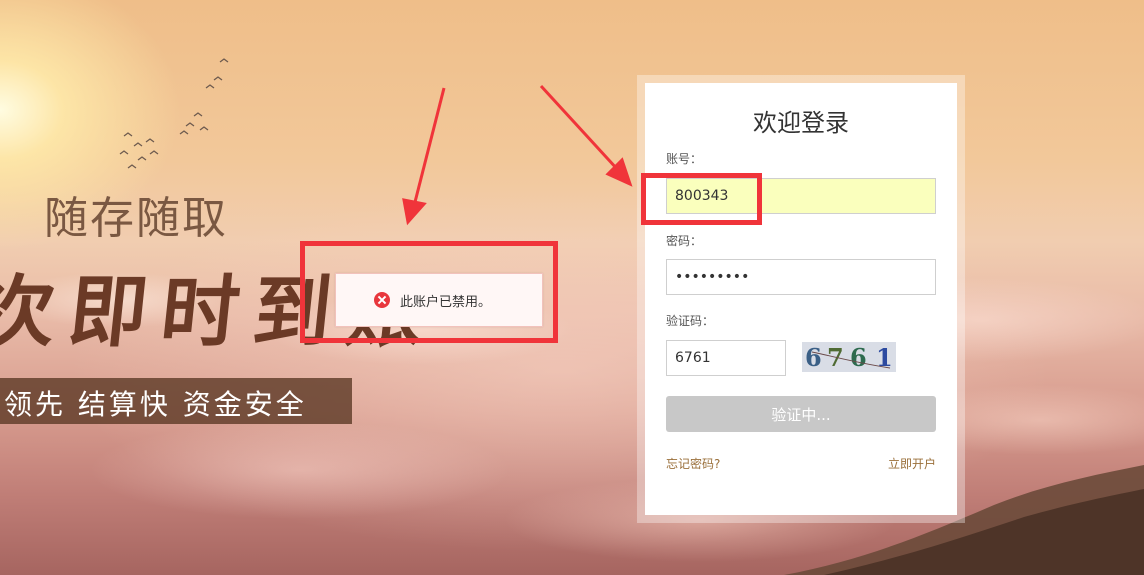 Image resolution: width=1144 pixels, height=575 pixels. I want to click on captcha-label: 验证码：, so click(690, 321).